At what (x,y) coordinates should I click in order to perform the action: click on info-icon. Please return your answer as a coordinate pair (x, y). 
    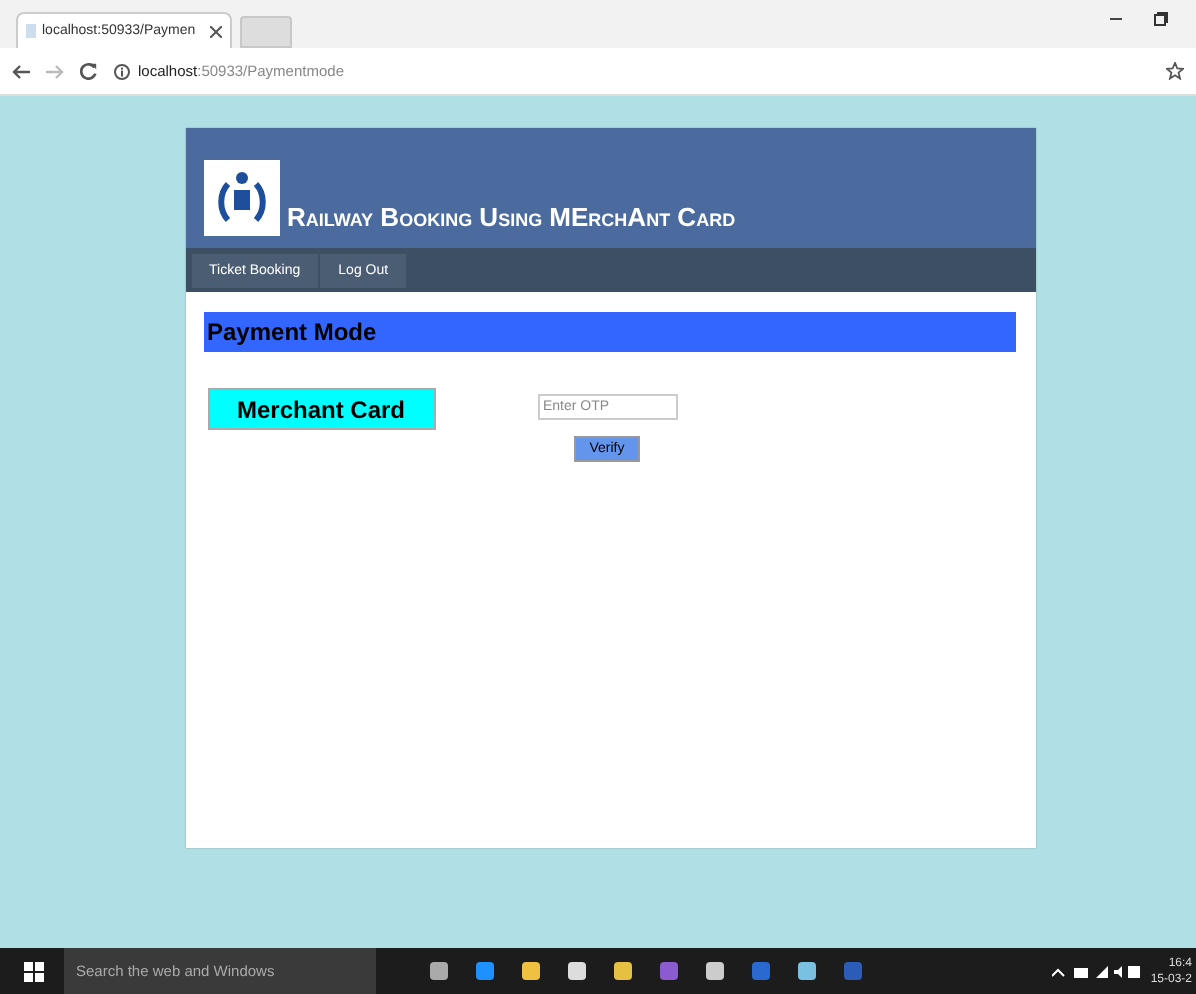
    Looking at the image, I should click on (122, 71).